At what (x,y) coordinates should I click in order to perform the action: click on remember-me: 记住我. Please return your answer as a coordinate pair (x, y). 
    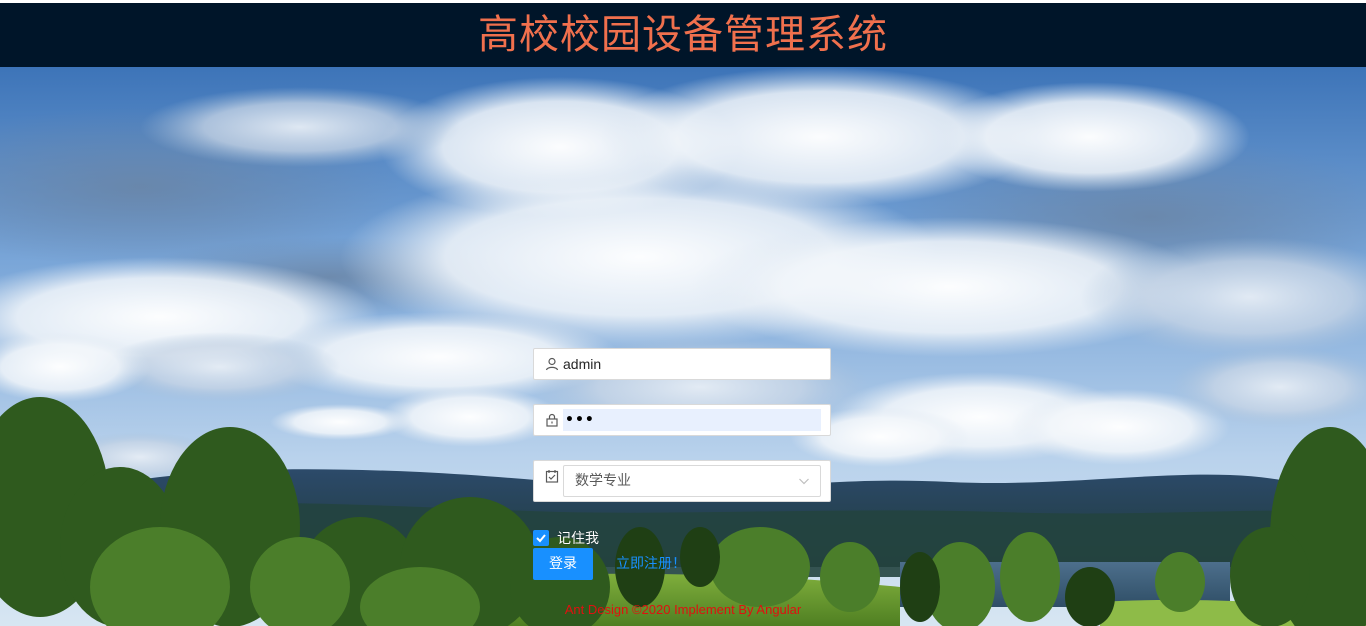
    Looking at the image, I should click on (566, 538).